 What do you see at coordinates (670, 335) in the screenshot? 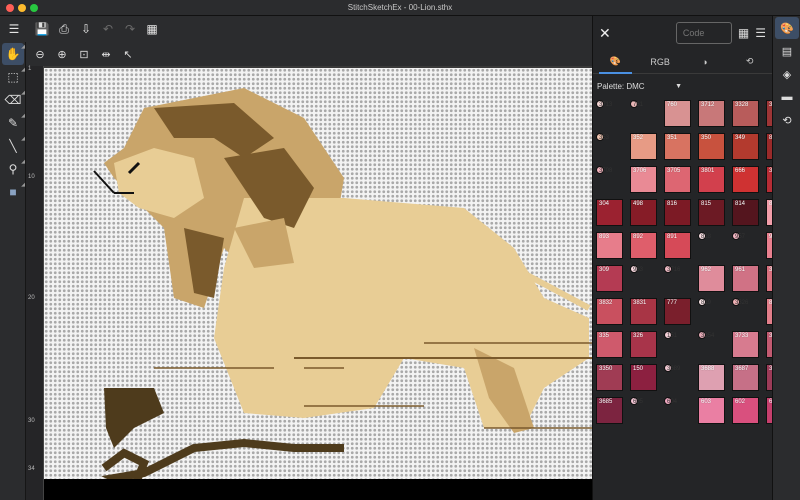
I see `color-swatch: 151` at bounding box center [670, 335].